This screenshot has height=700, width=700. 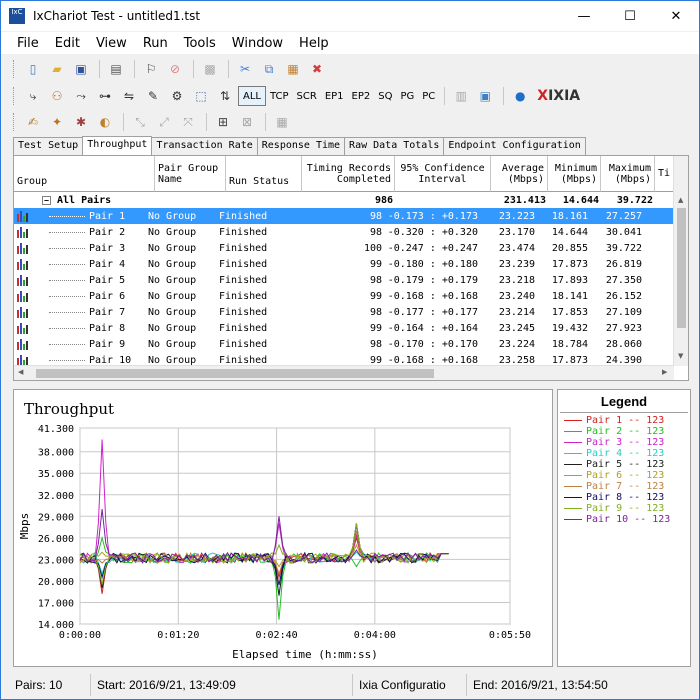 I want to click on column-header-group: Group, so click(x=84, y=174).